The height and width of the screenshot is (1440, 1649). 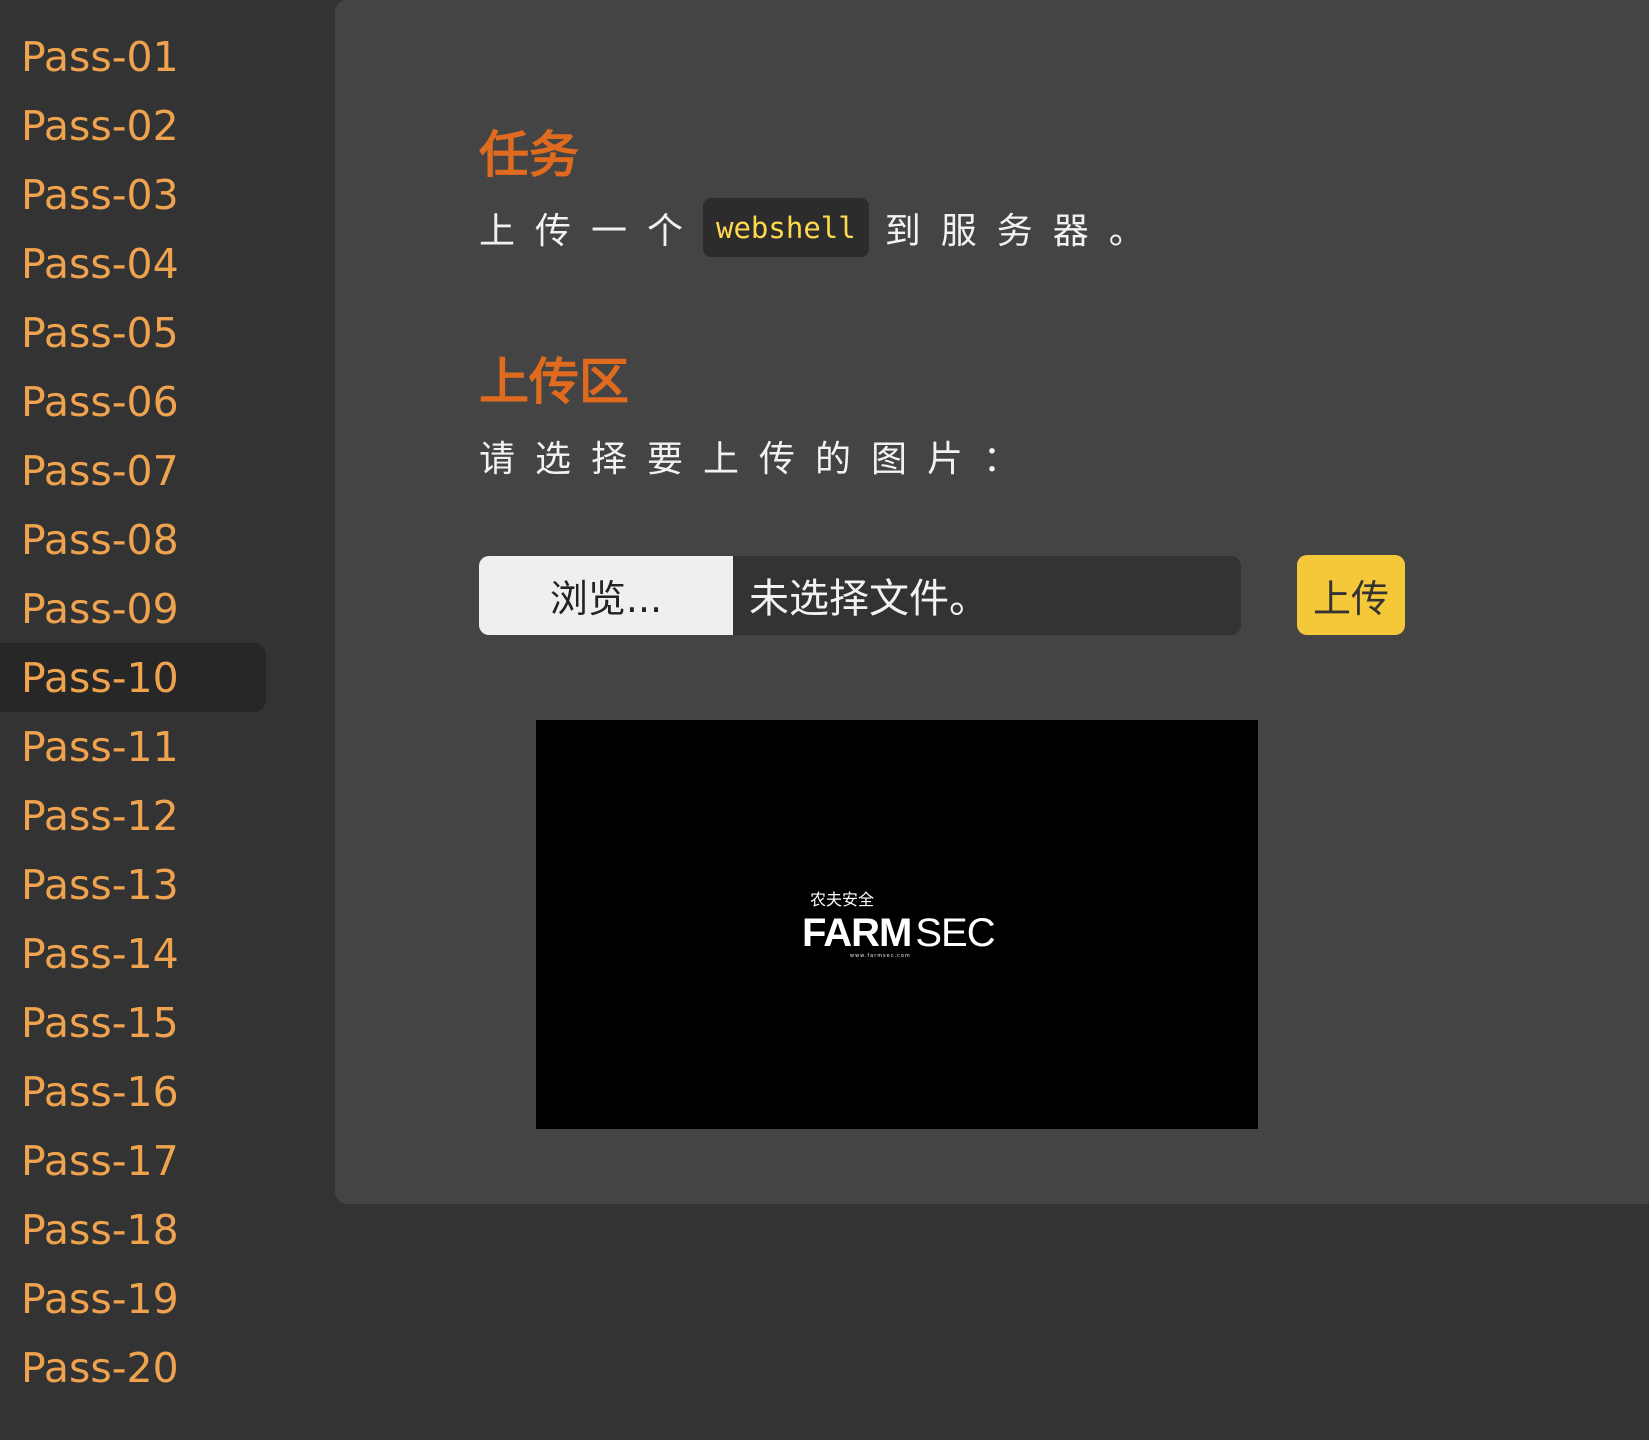 I want to click on sidebar-item-pass-19: Pass-19, so click(x=133, y=1298).